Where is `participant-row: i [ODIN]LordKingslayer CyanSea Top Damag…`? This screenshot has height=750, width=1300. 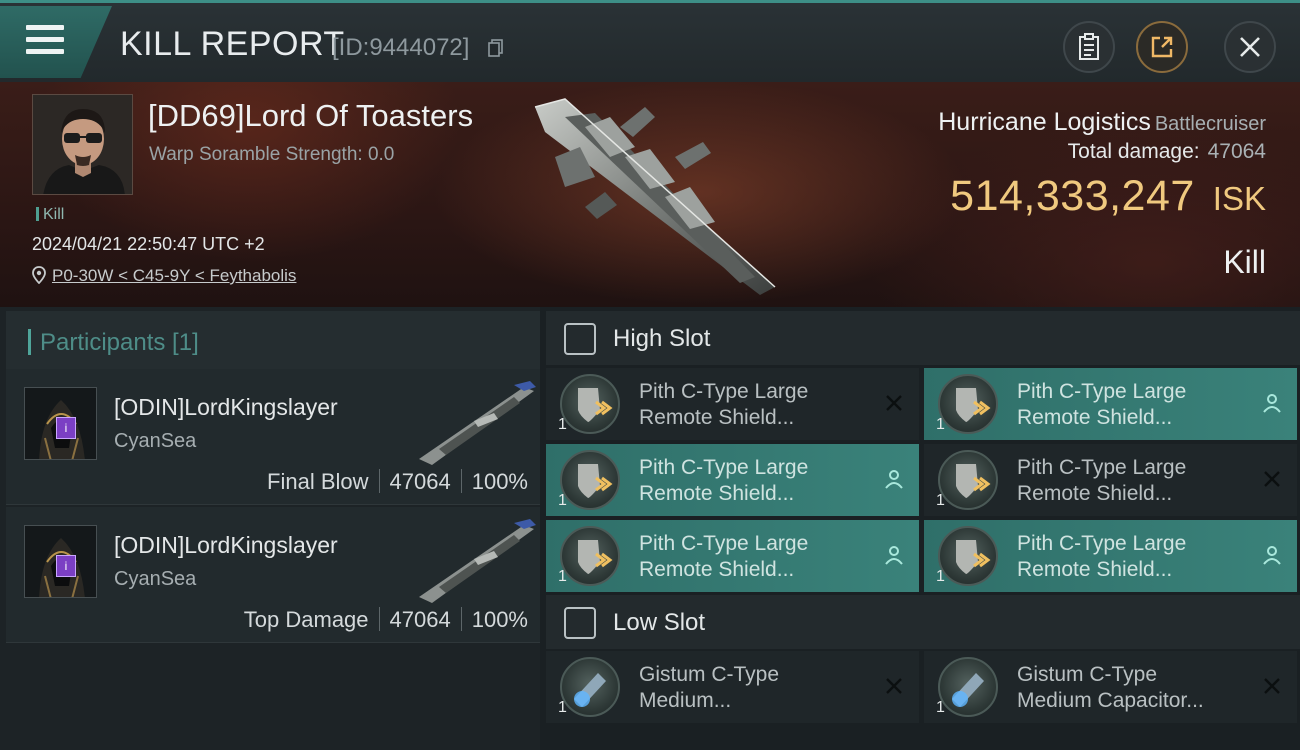 participant-row: i [ODIN]LordKingslayer CyanSea Top Damag… is located at coordinates (273, 575).